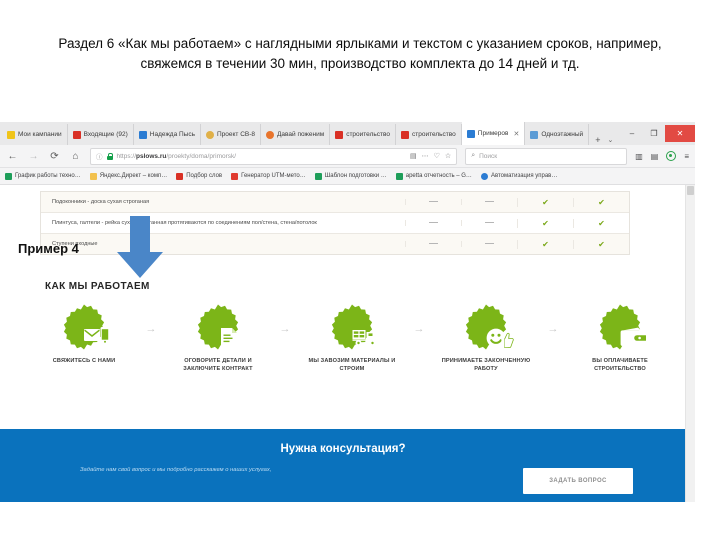 The width and height of the screenshot is (720, 540). Describe the element at coordinates (662, 156) in the screenshot. I see `toolbar-icons: ▥ ▤ ≡` at that location.